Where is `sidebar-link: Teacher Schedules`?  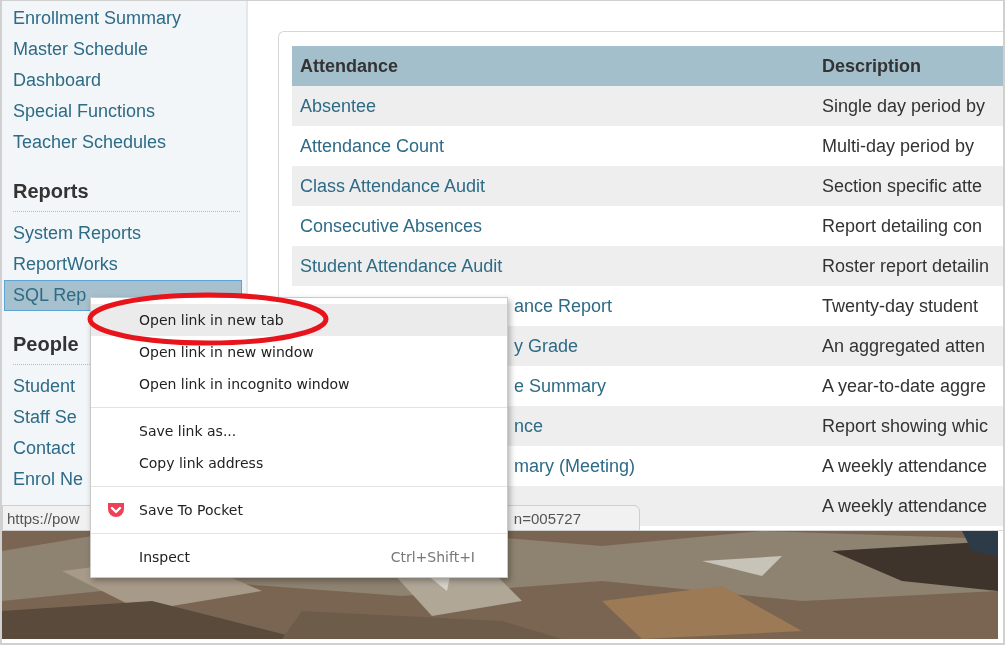
sidebar-link: Teacher Schedules is located at coordinates (123, 142).